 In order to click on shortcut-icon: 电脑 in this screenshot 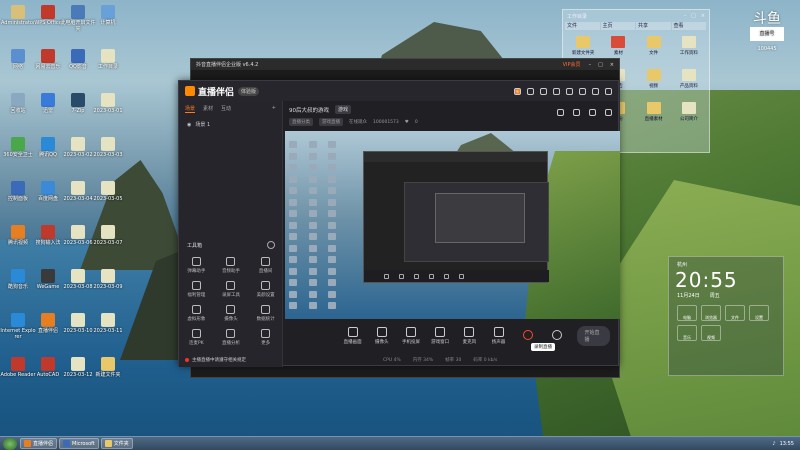, I will do `click(687, 313)`.